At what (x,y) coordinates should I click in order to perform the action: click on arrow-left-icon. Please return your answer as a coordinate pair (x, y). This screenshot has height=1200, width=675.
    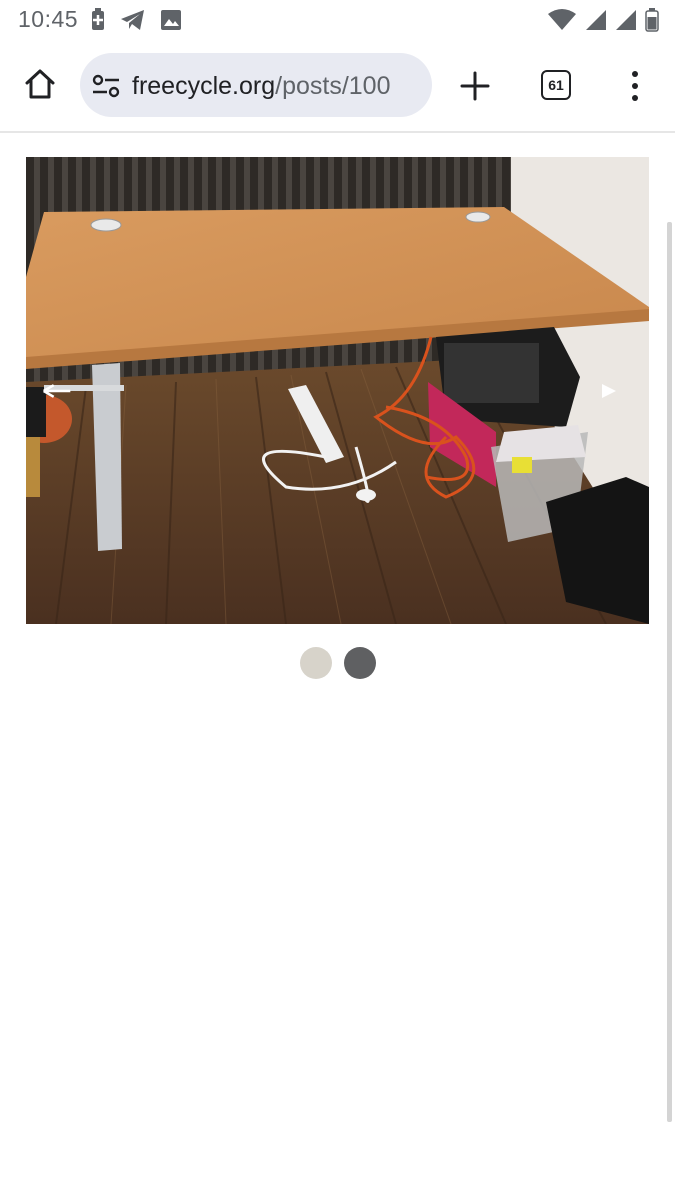
    Looking at the image, I should click on (57, 391).